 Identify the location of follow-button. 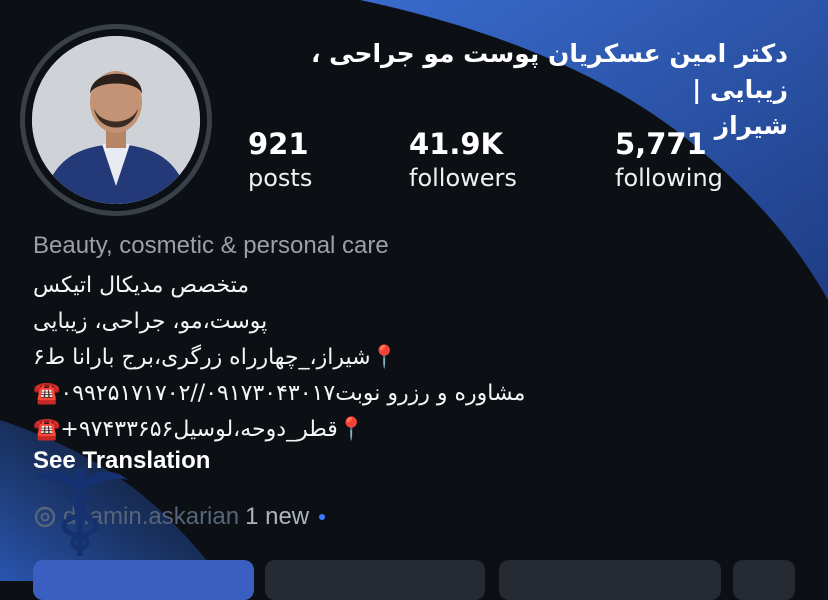
(143, 580).